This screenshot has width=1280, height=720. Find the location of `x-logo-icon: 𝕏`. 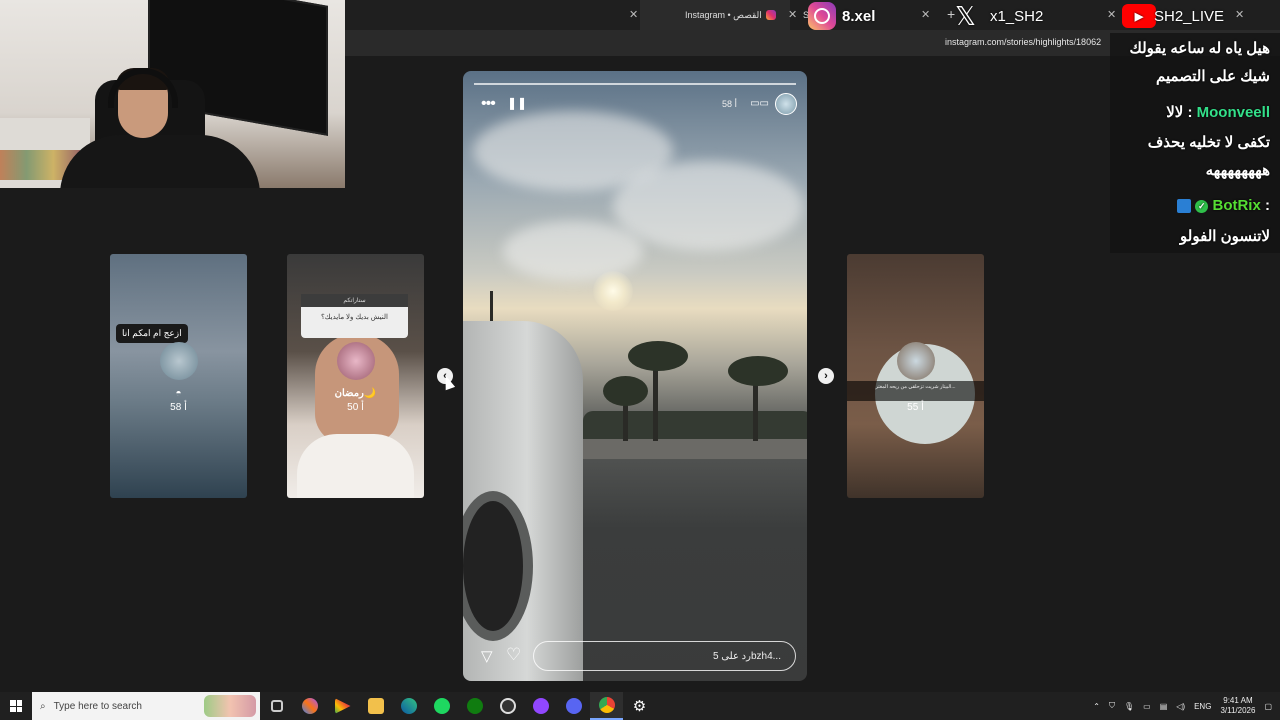

x-logo-icon: 𝕏 is located at coordinates (965, 15).